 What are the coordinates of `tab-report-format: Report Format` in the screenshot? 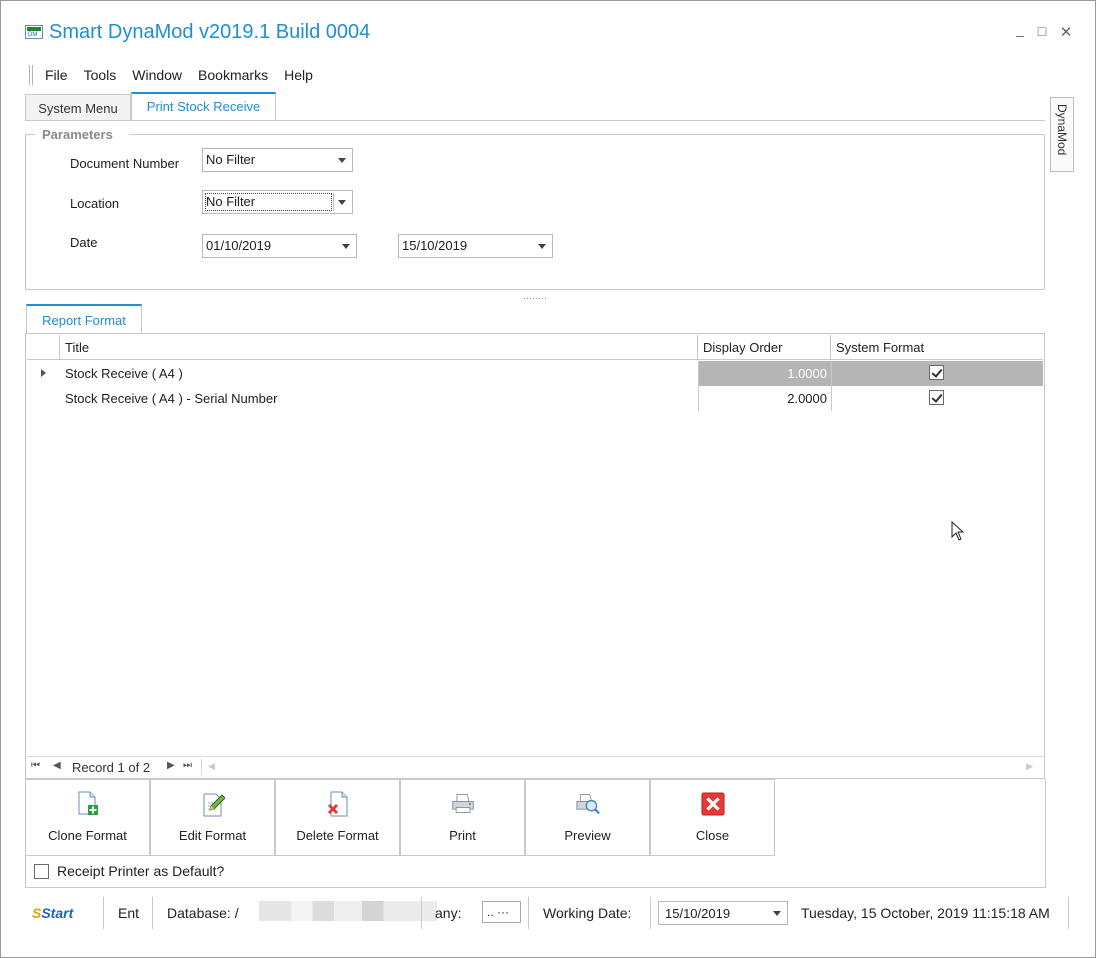 It's located at (84, 318).